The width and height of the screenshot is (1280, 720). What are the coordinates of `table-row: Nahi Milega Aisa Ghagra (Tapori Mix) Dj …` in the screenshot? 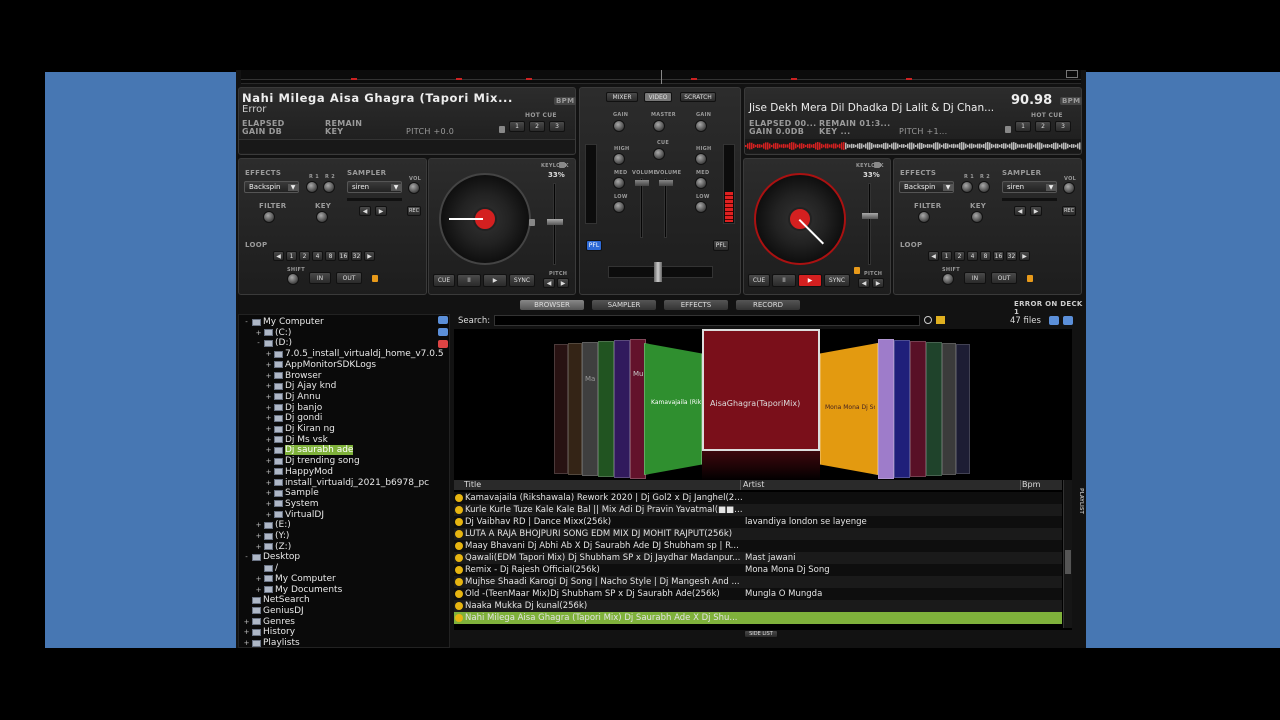 It's located at (758, 618).